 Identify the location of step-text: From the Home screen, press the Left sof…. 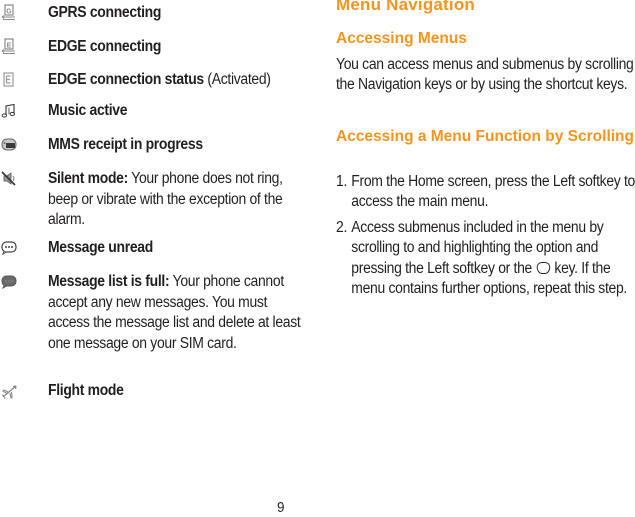
(493, 192).